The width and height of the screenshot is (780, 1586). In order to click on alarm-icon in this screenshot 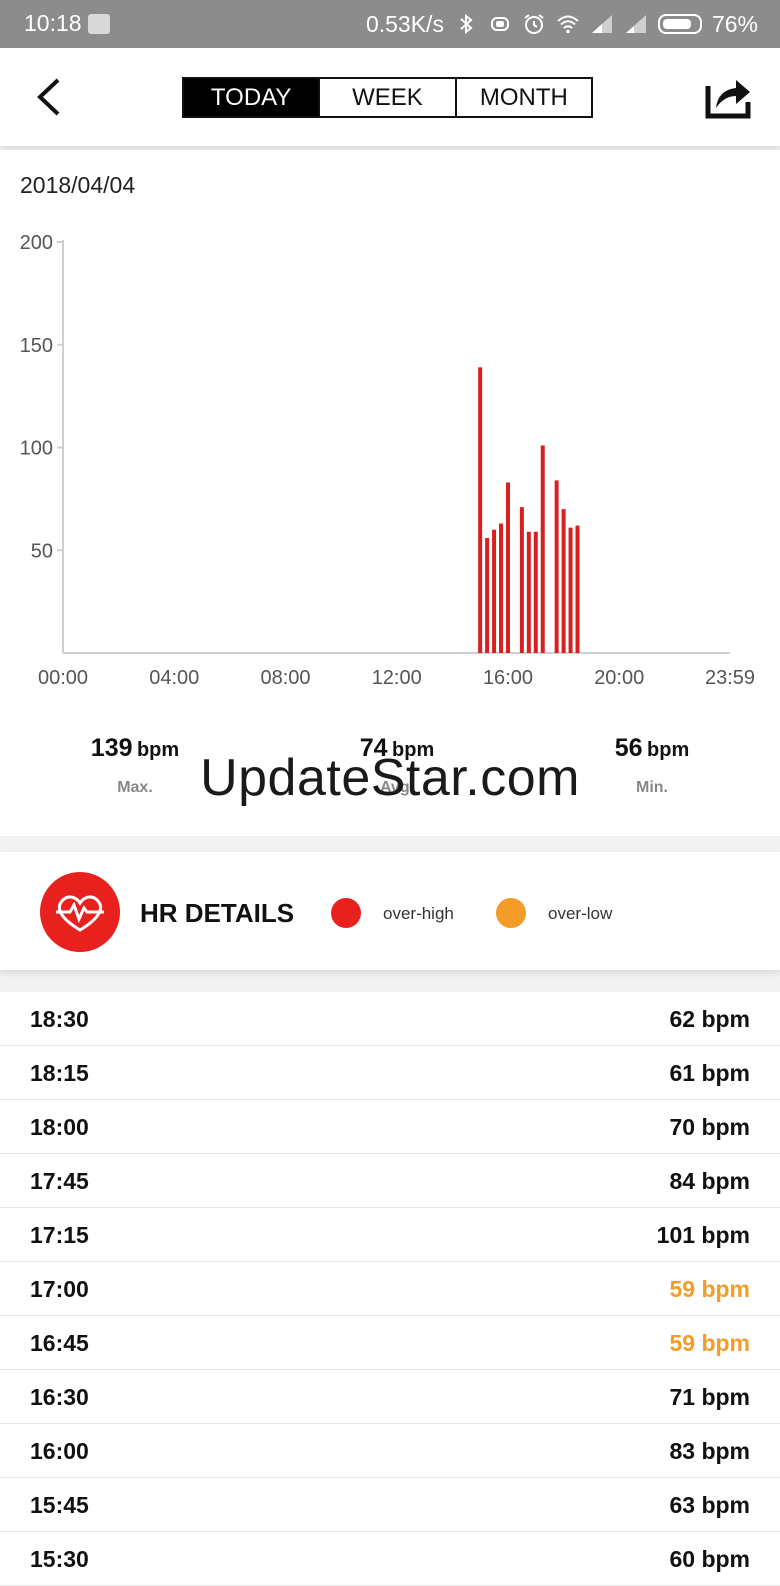, I will do `click(534, 24)`.